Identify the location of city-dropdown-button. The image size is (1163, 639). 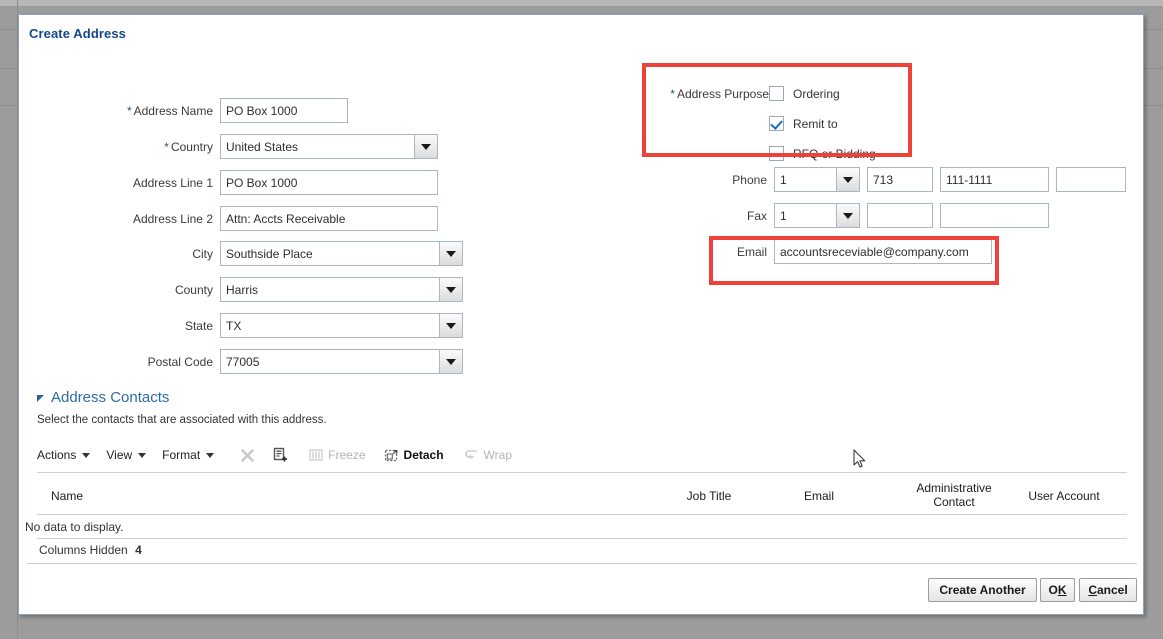
(451, 253).